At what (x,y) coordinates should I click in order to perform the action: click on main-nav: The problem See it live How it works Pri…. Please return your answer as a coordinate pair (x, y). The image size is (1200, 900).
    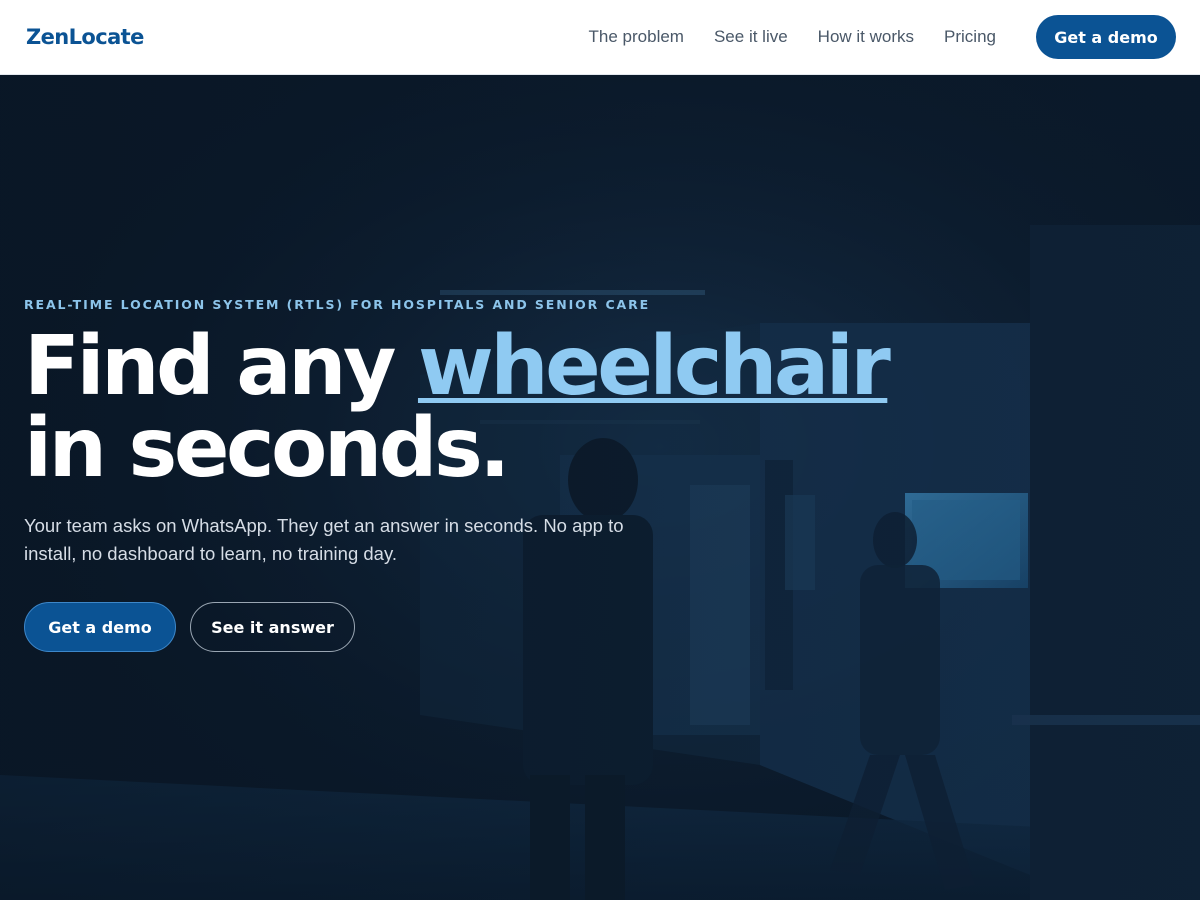
    Looking at the image, I should click on (867, 37).